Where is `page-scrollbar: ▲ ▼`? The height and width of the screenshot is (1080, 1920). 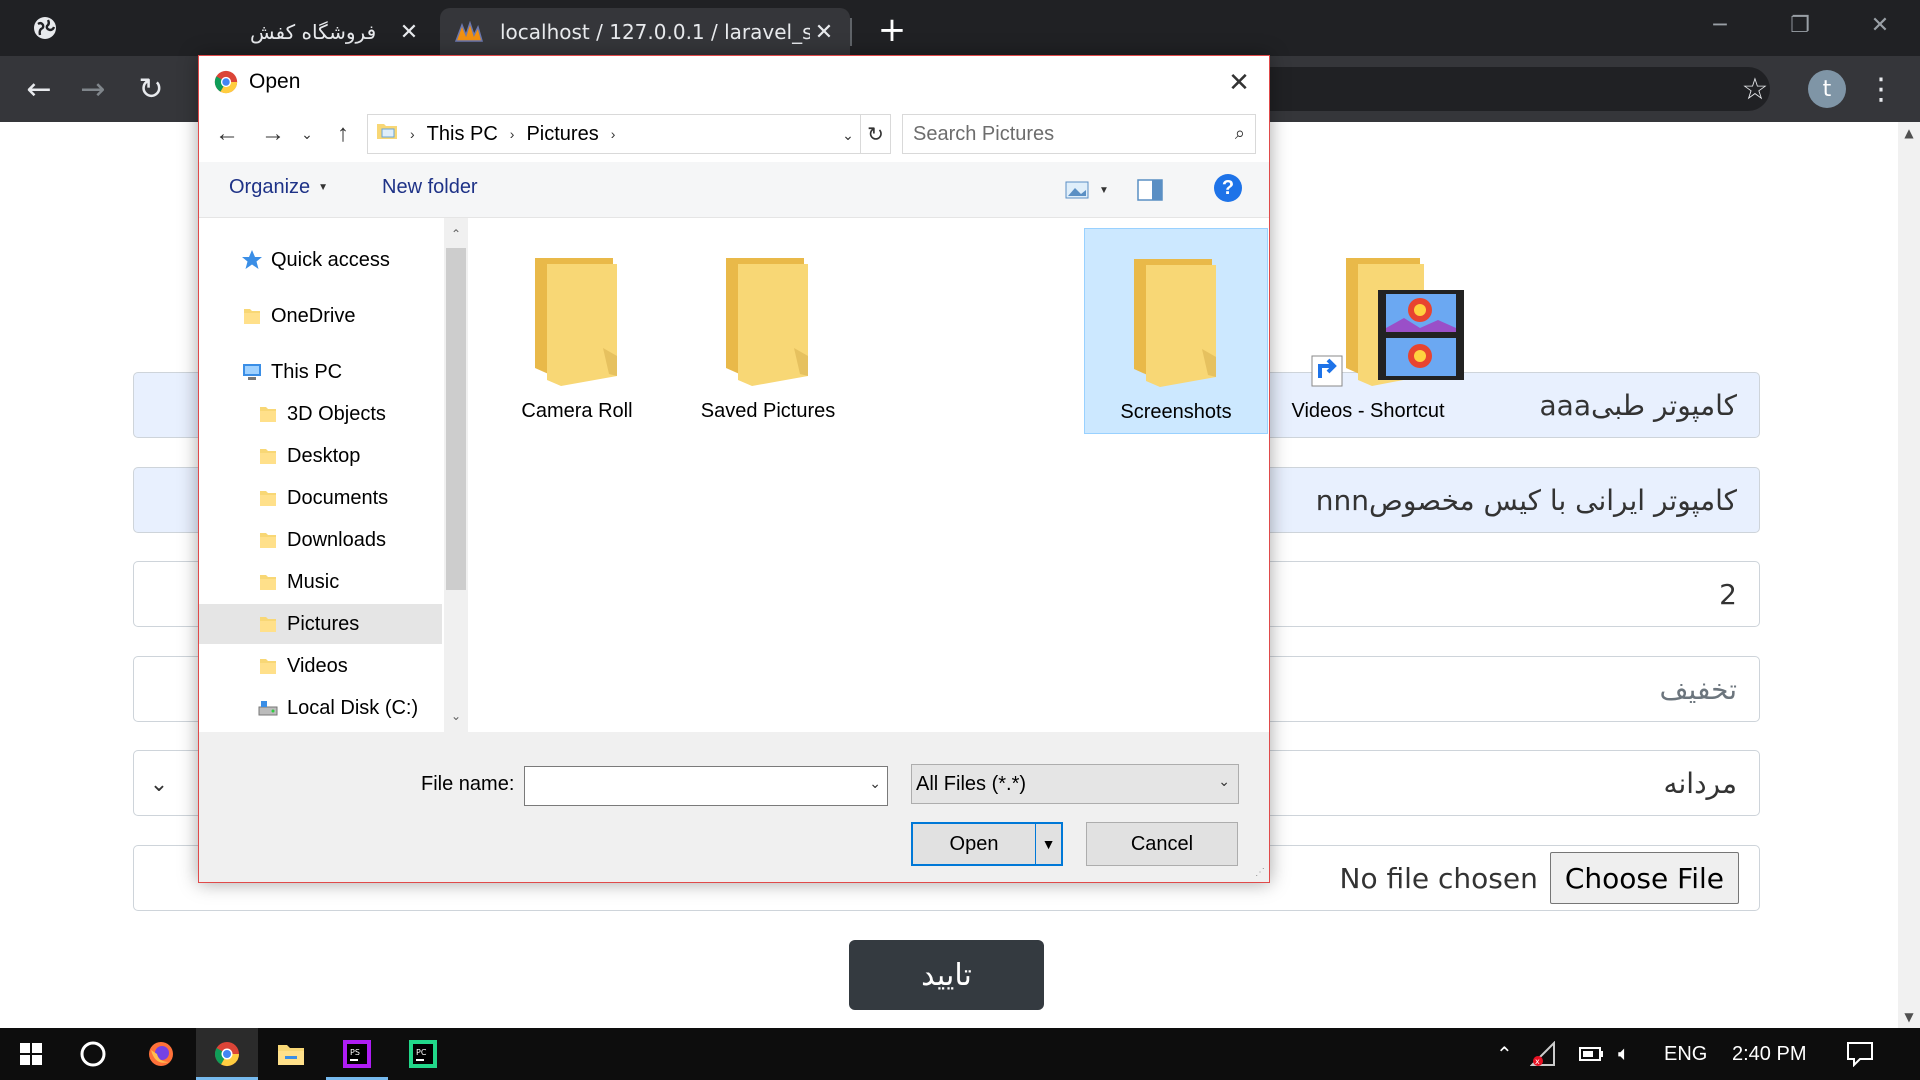 page-scrollbar: ▲ ▼ is located at coordinates (1909, 575).